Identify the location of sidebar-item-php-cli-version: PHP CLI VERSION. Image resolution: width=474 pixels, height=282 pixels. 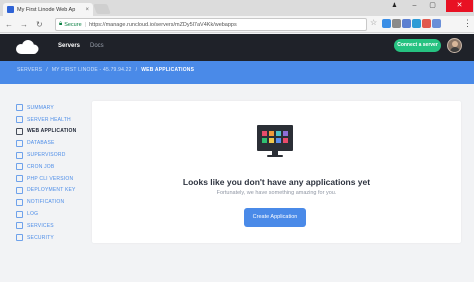
(51, 179).